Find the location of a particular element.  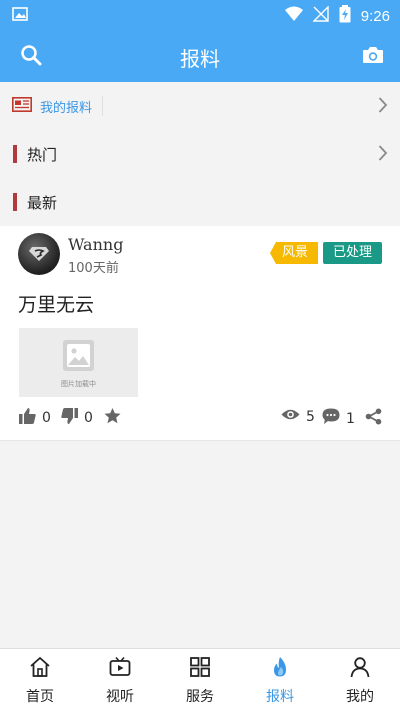

nav-audiovisual: 视听 is located at coordinates (120, 680).